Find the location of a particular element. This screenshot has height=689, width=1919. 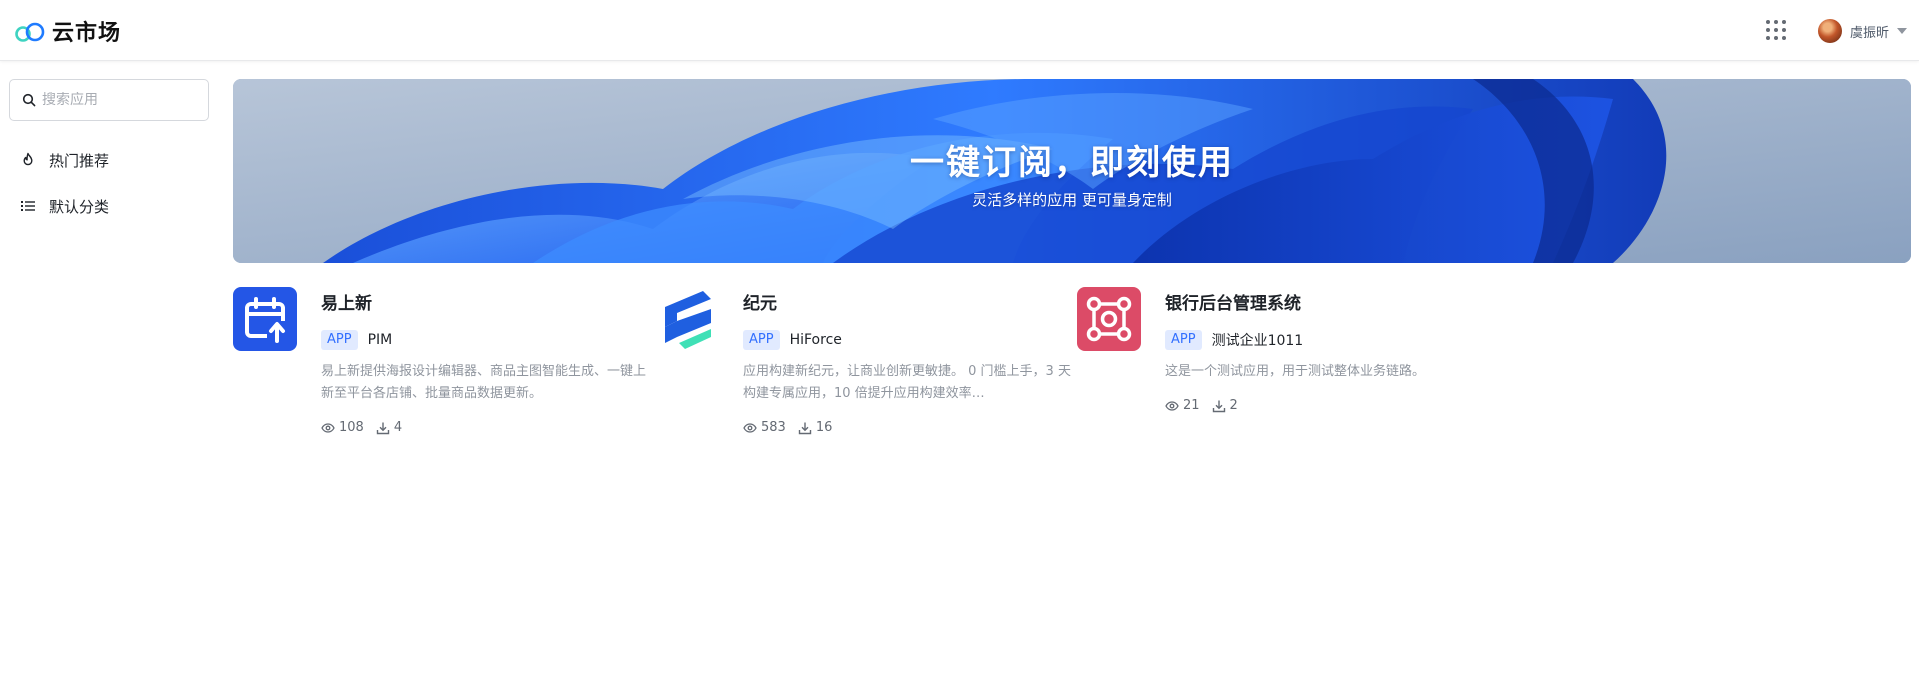

hiforce-logo-icon is located at coordinates (687, 319).